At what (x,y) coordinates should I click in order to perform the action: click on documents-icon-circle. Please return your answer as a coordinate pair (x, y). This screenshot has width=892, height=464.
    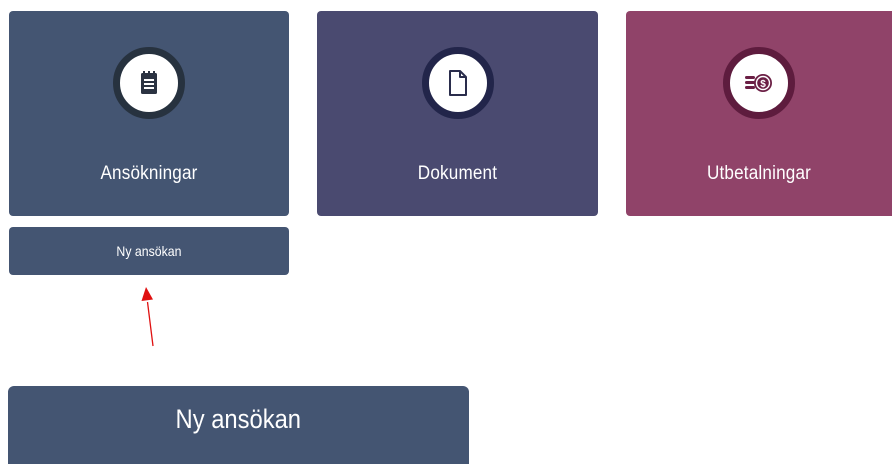
    Looking at the image, I should click on (457, 83).